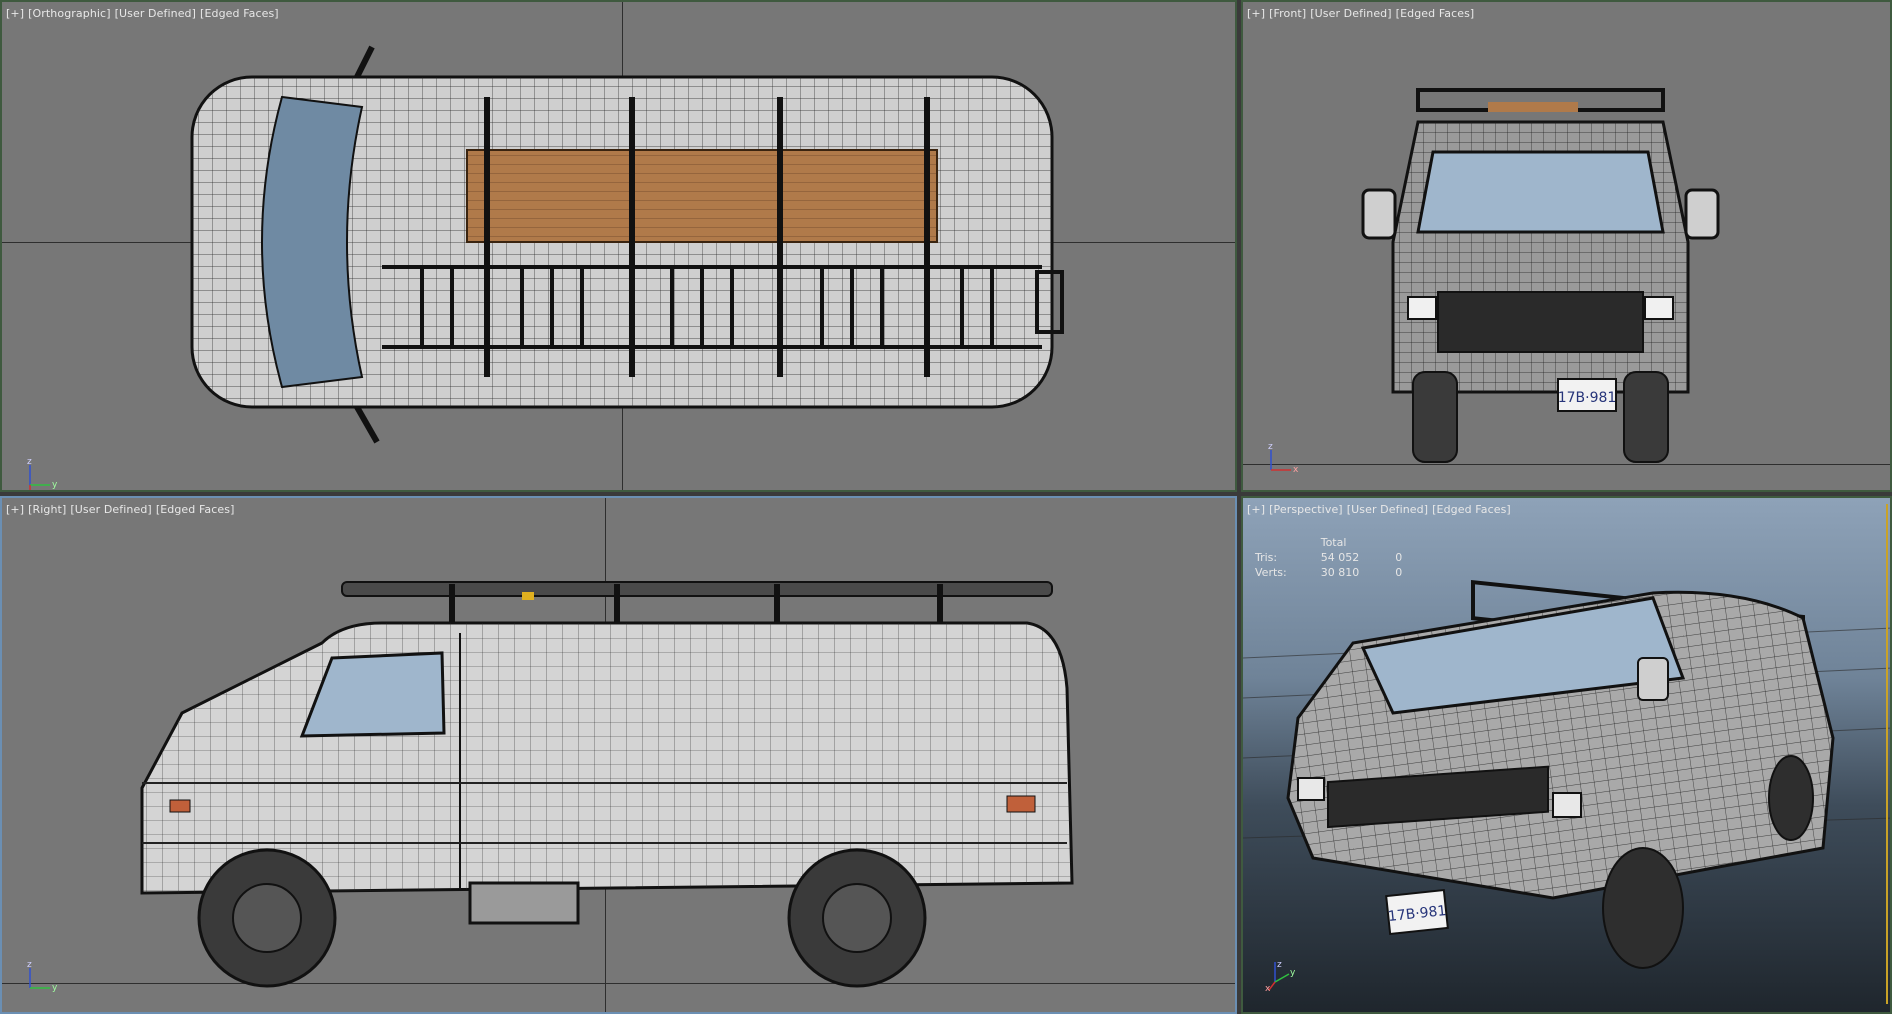  I want to click on axis-gizmo-right: z y, so click(44, 980).